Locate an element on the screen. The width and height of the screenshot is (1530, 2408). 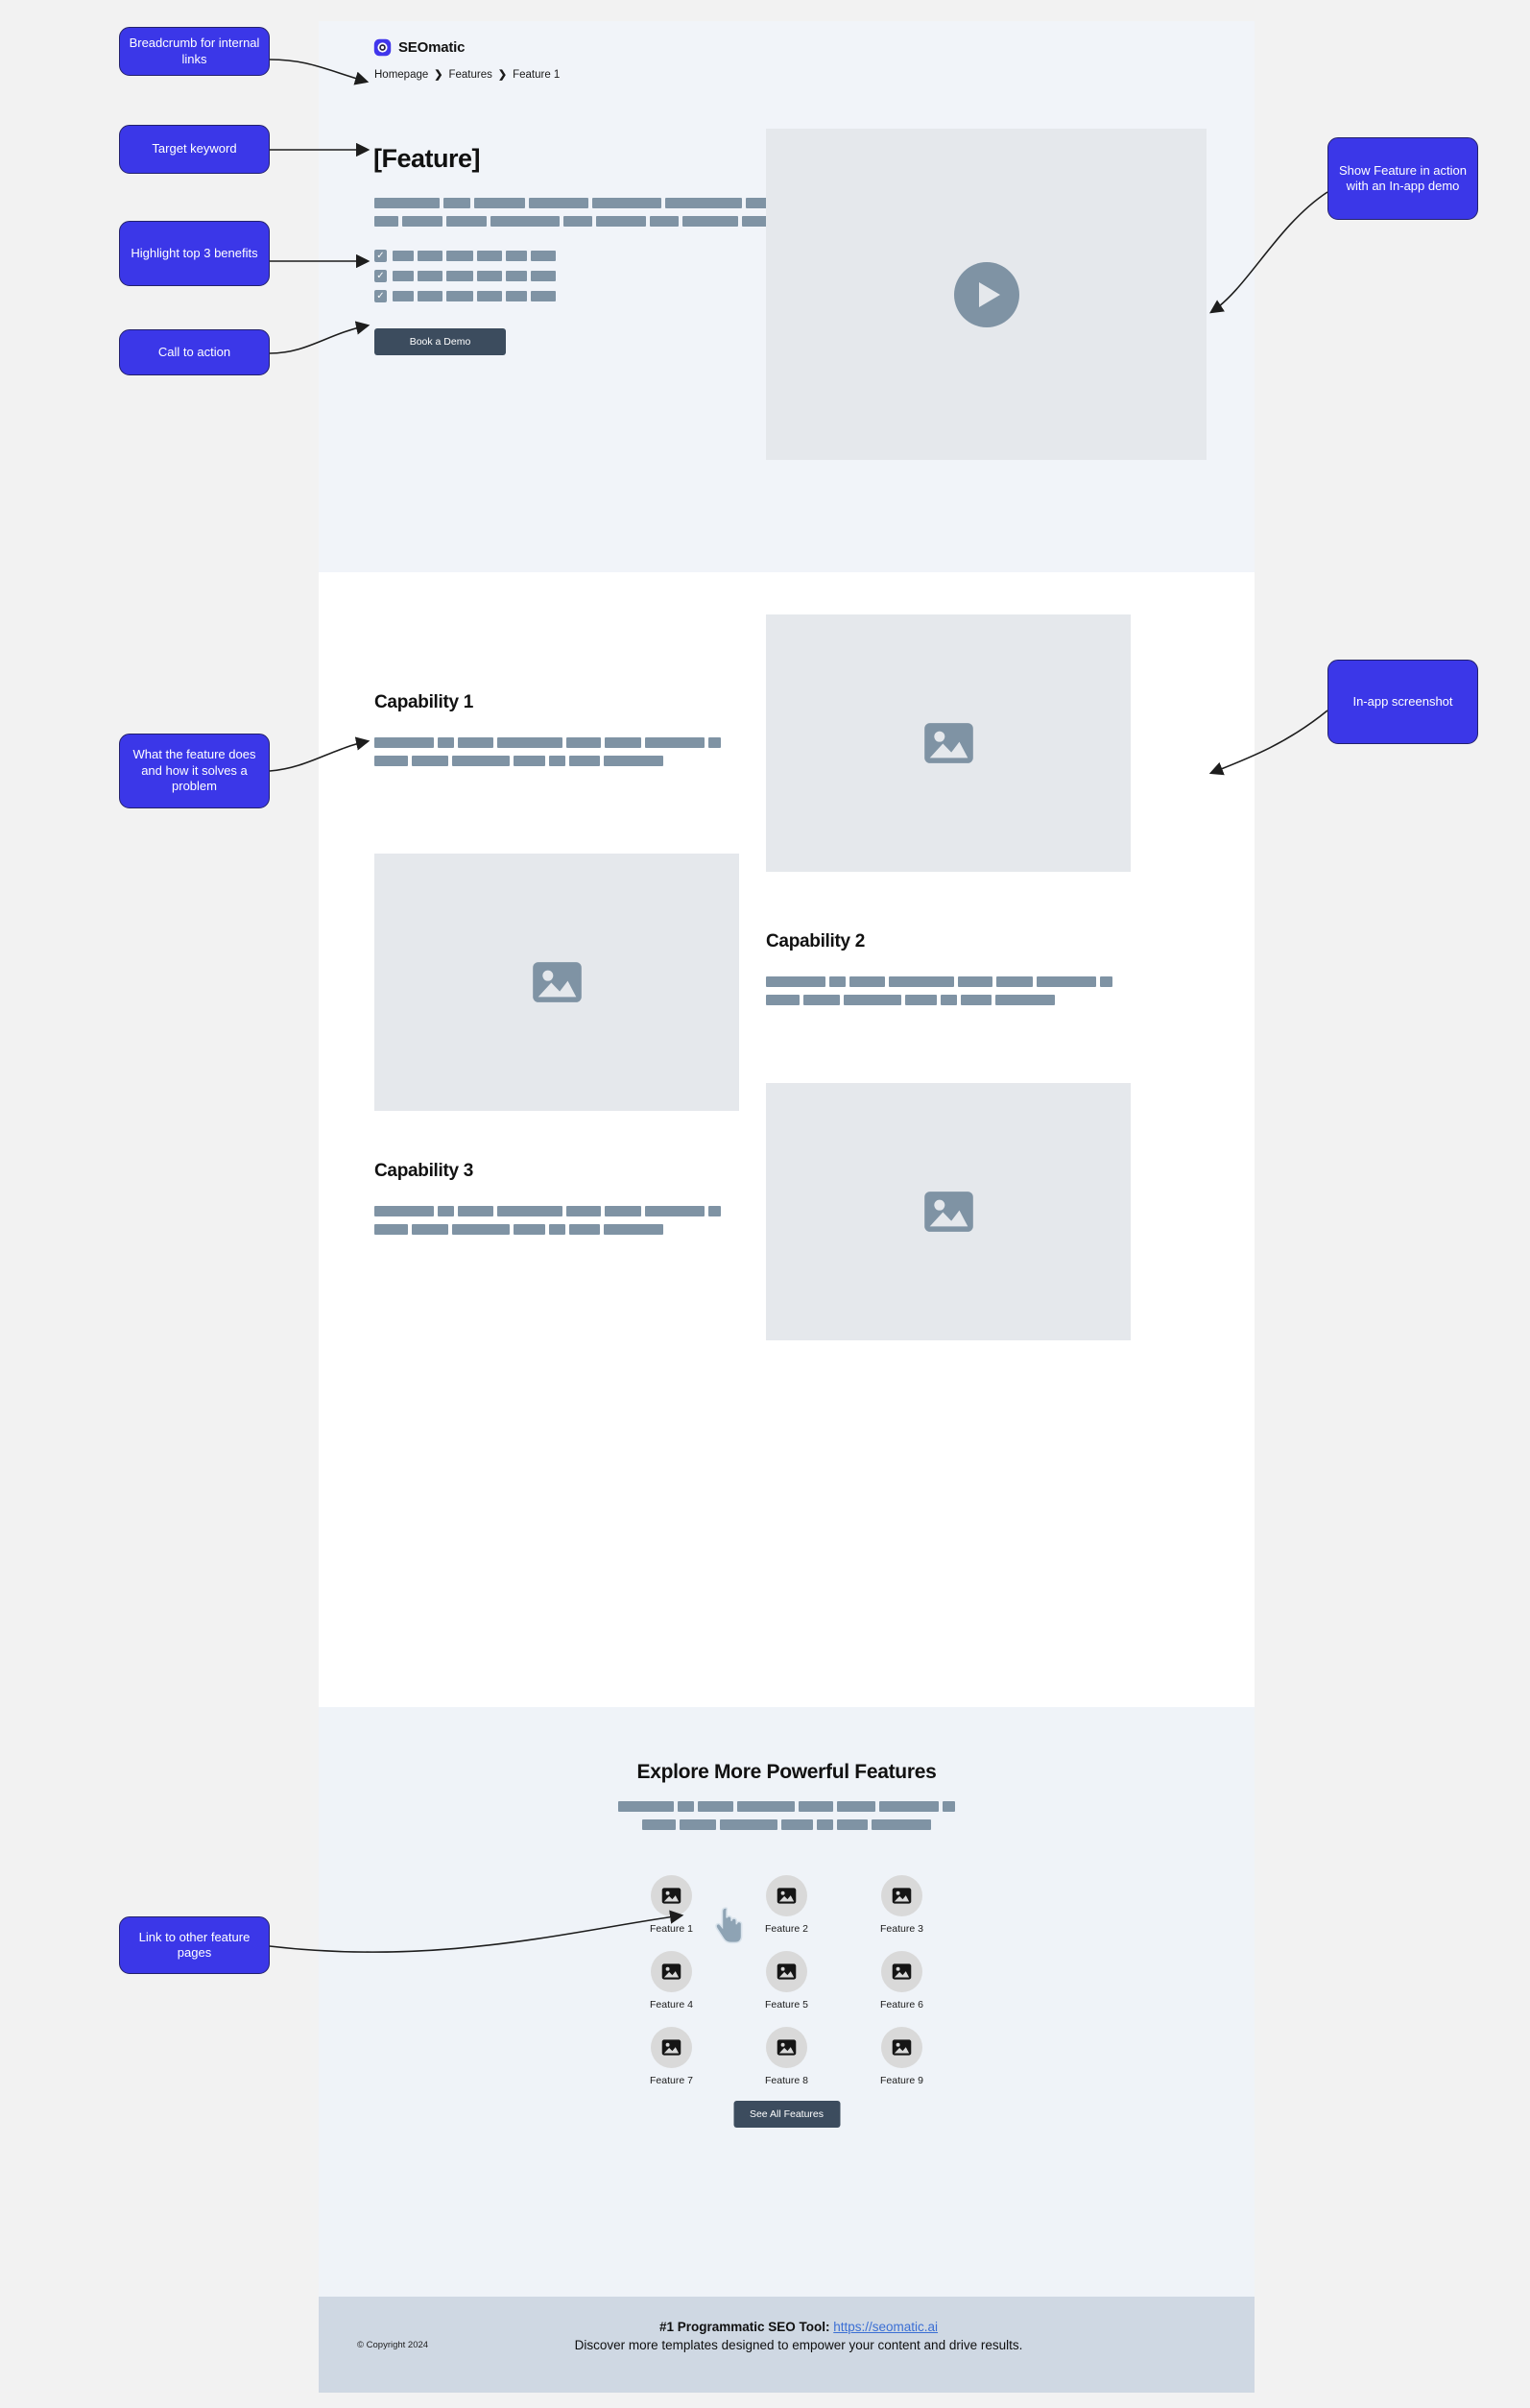
capability-2-paragraph-placeholder is located at coordinates (939, 990).